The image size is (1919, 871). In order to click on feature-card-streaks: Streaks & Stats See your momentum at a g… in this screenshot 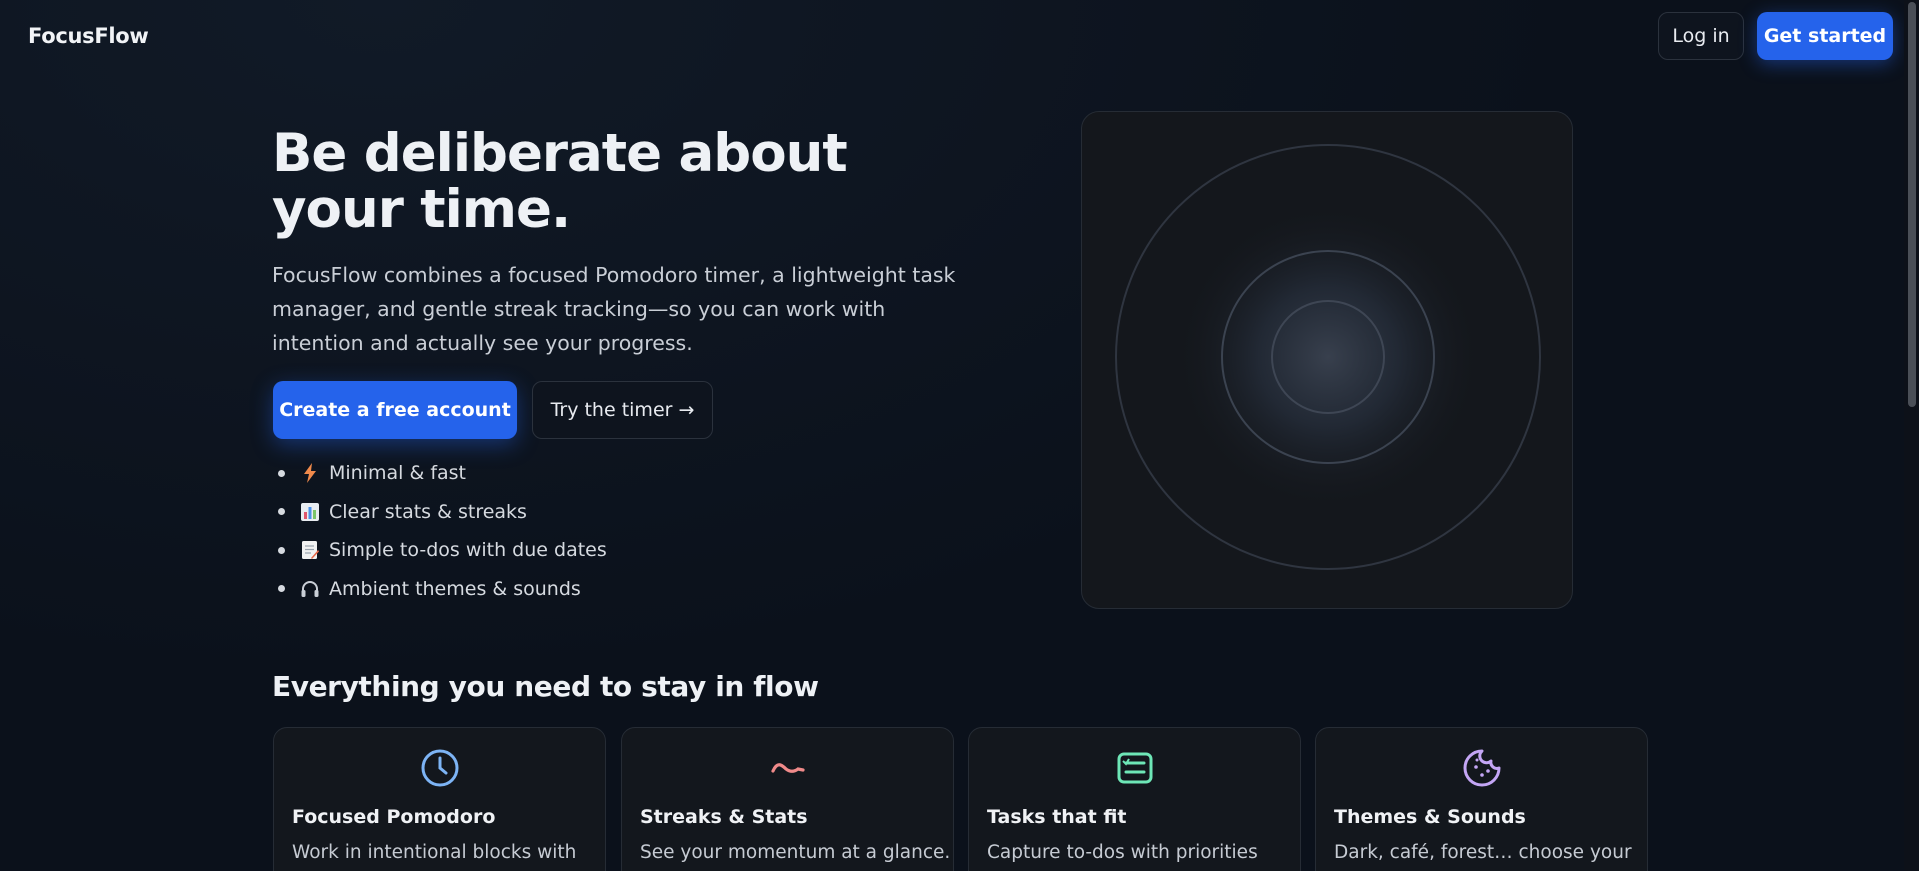, I will do `click(787, 799)`.